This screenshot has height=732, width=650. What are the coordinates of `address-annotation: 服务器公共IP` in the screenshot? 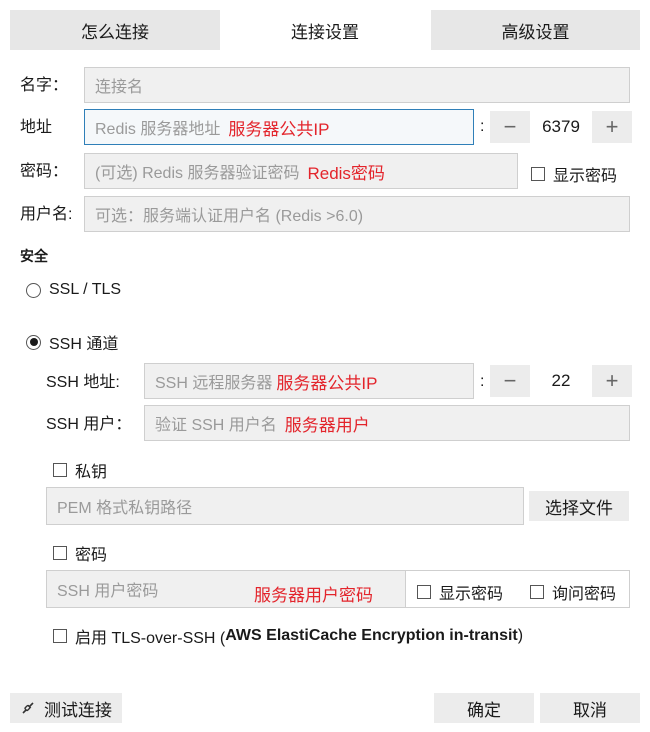 It's located at (279, 129).